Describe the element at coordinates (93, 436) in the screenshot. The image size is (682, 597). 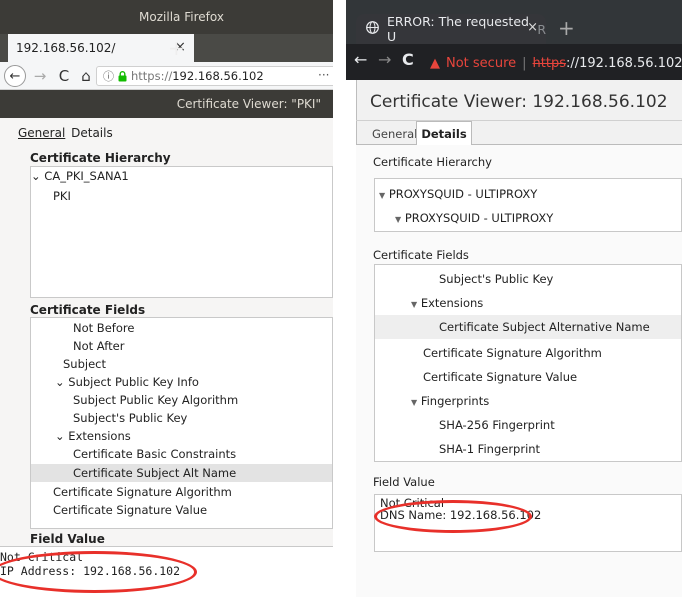
I see `tree-item: ⌄ Extensions` at that location.